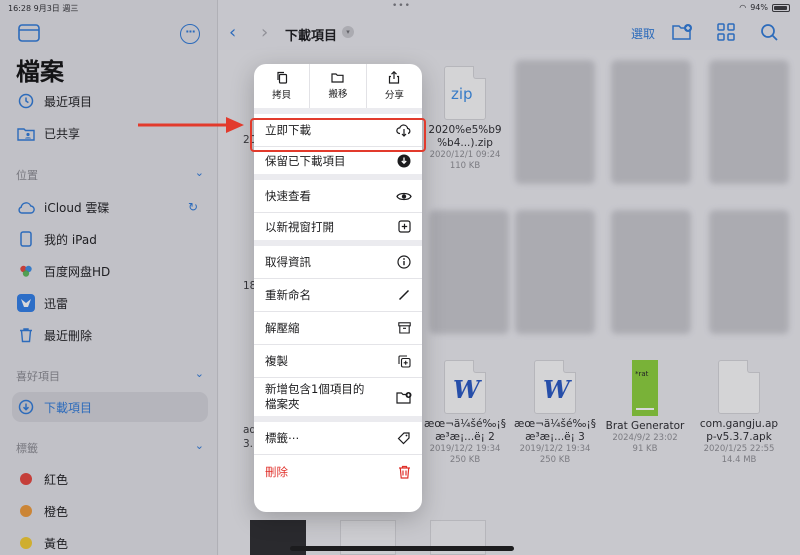 The width and height of the screenshot is (800, 555). What do you see at coordinates (276, 361) in the screenshot?
I see `menu-item-label: 複製` at bounding box center [276, 361].